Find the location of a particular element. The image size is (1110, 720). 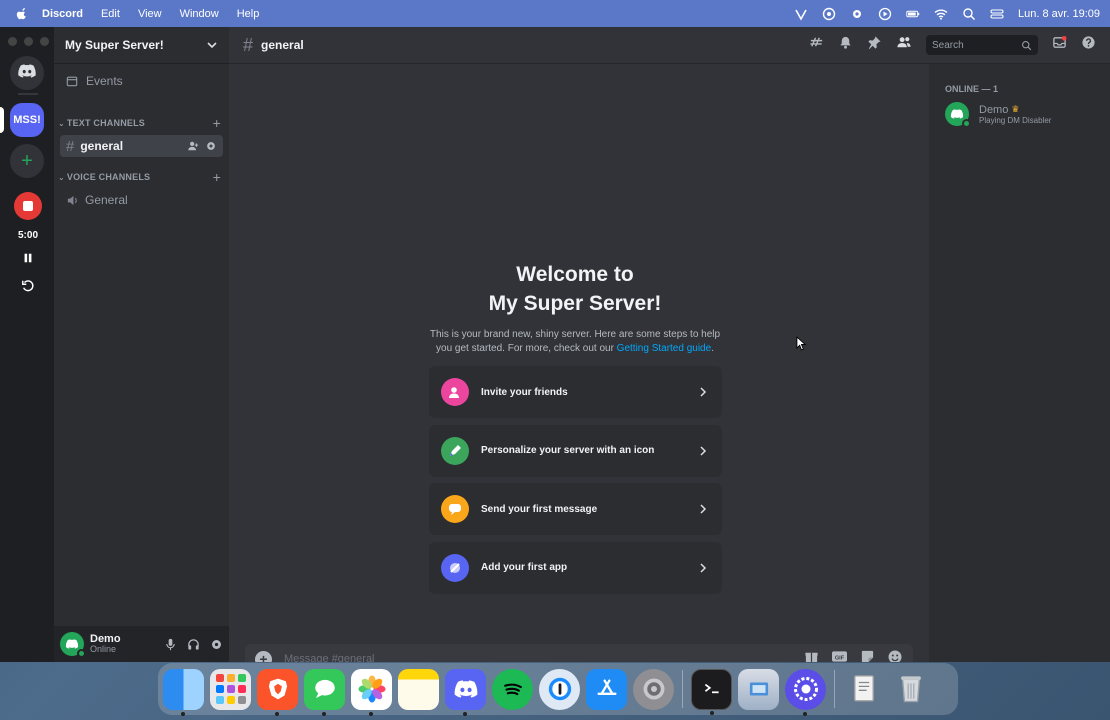

card-send-first-message: Send your first message is located at coordinates (575, 509).